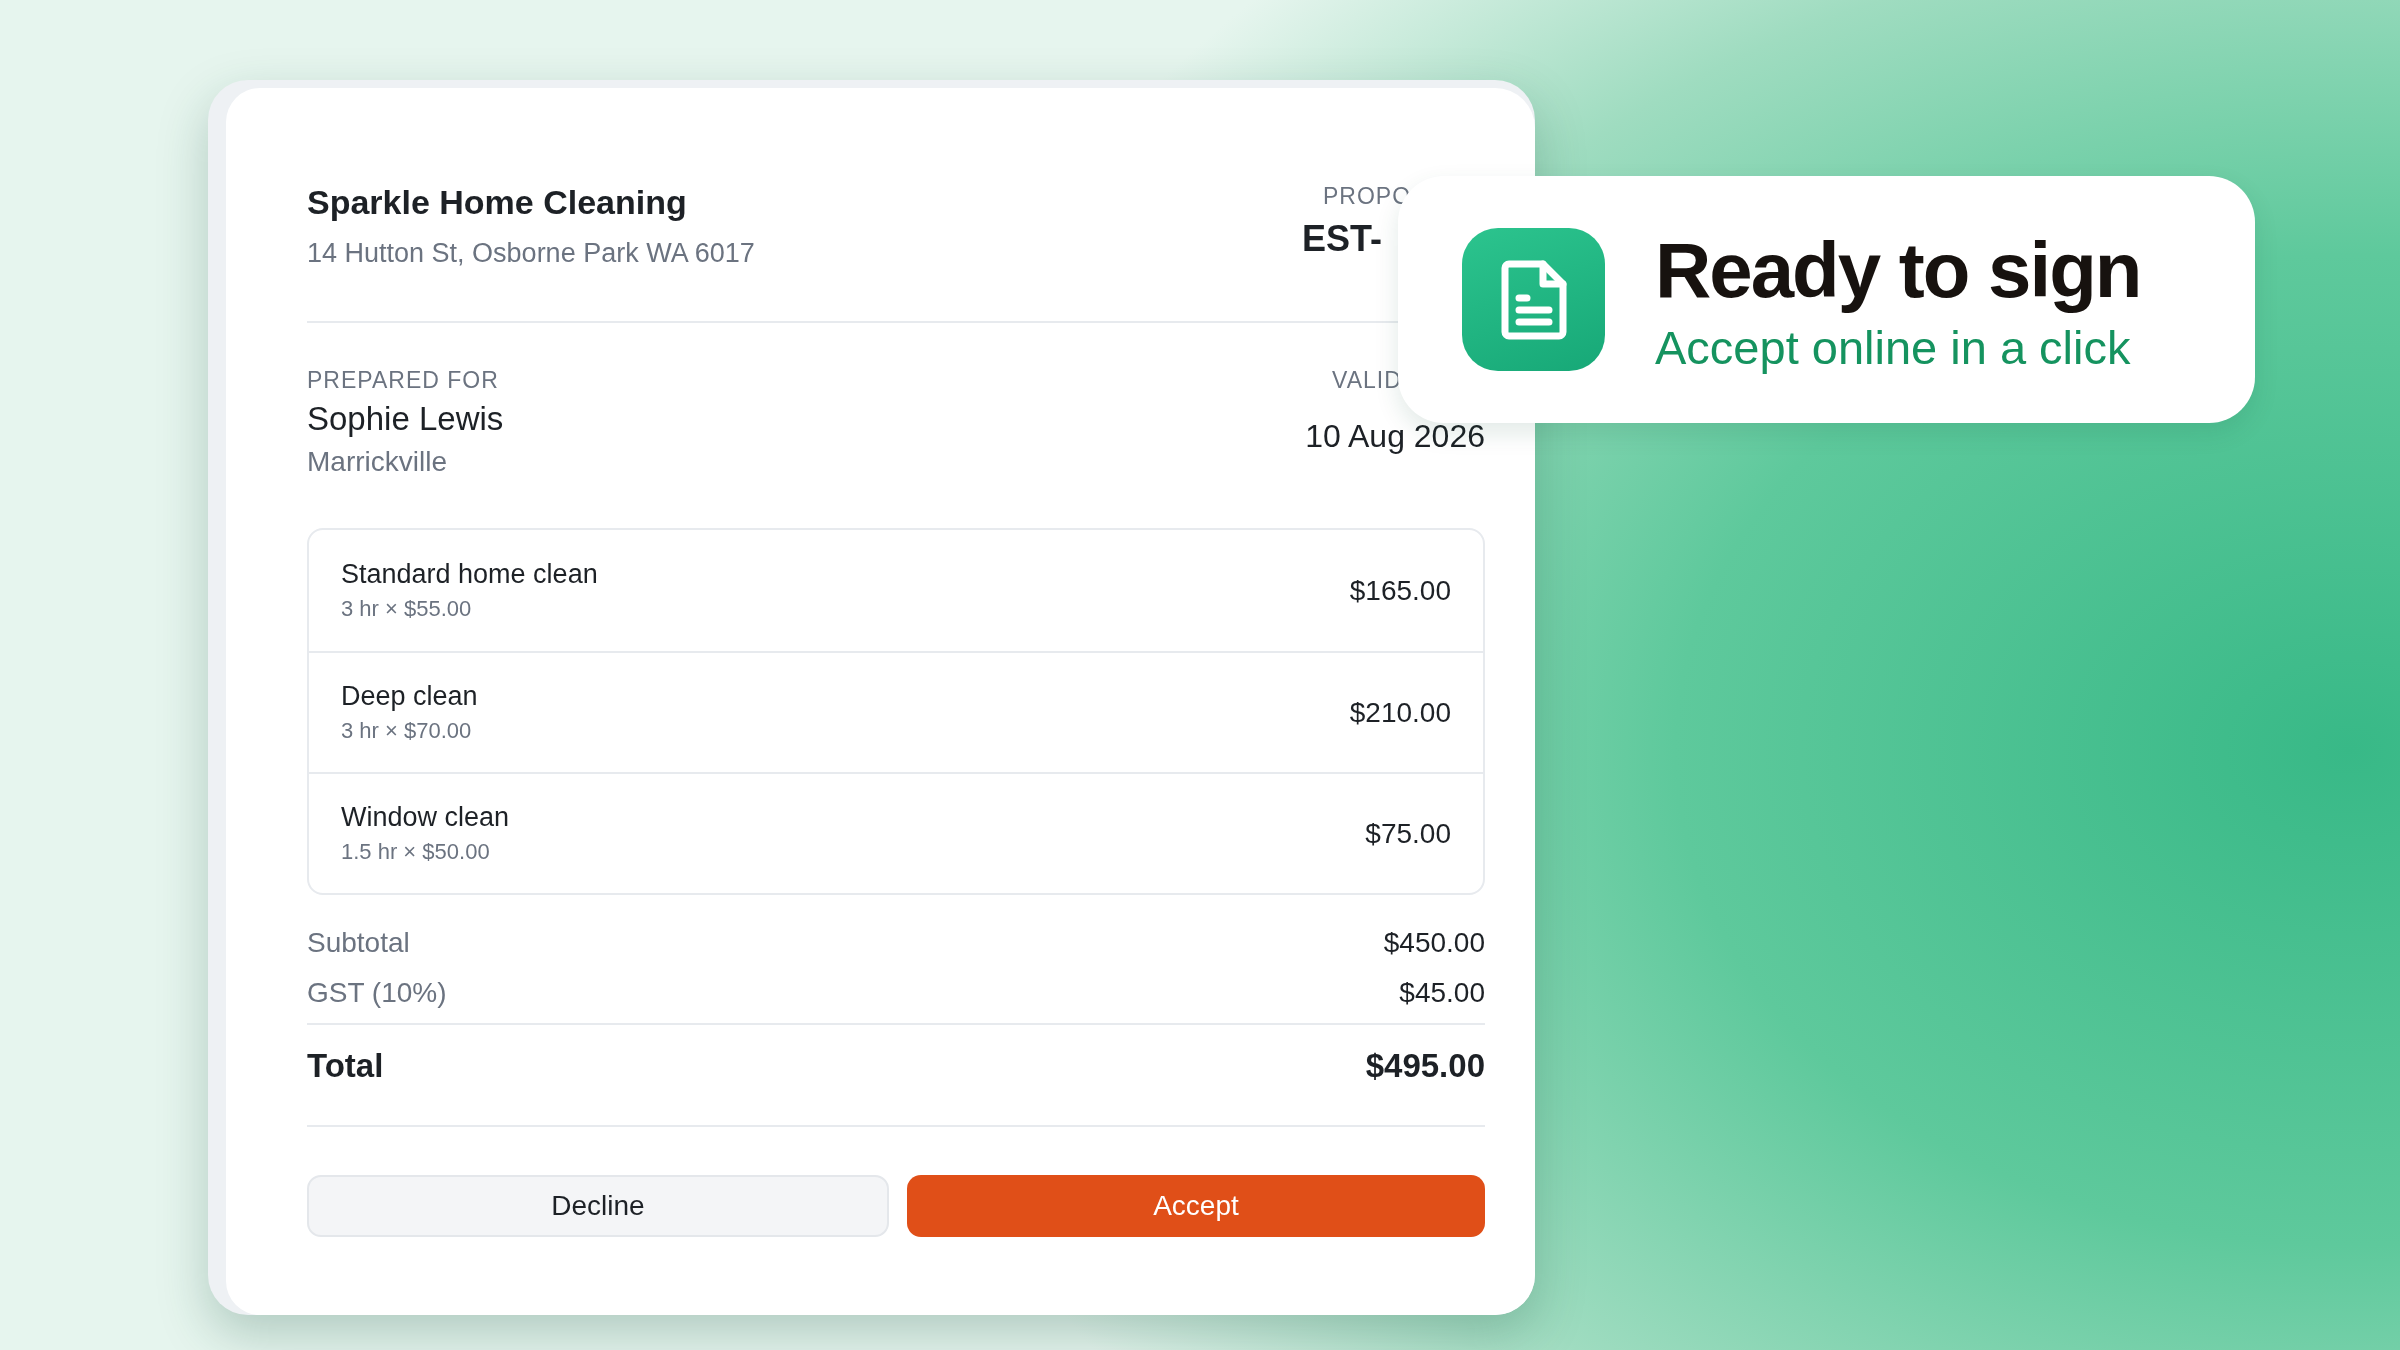  I want to click on prepared-for-label: PREPARED FOR, so click(403, 380).